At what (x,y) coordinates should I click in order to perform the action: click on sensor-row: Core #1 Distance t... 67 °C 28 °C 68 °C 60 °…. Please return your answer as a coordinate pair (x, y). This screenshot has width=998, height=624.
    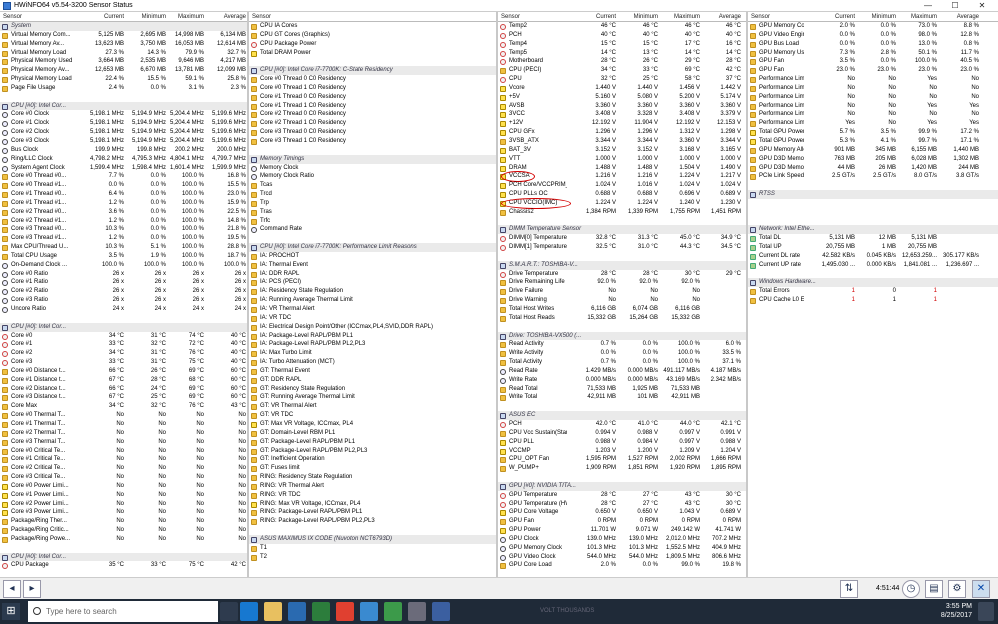
    Looking at the image, I should click on (123, 380).